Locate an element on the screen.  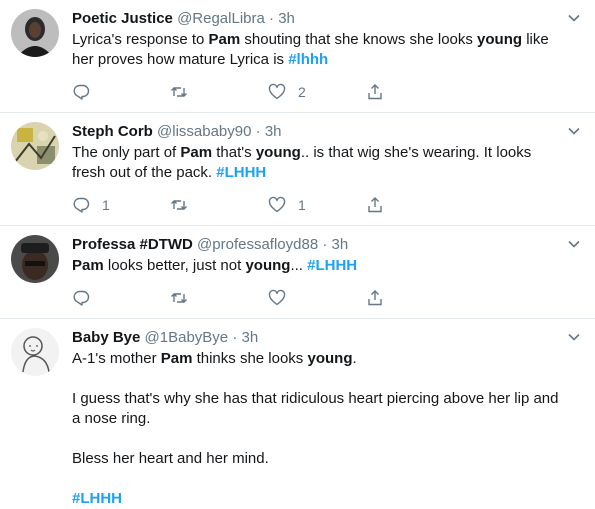
user-handle: @professafloyd88 is located at coordinates (257, 244).